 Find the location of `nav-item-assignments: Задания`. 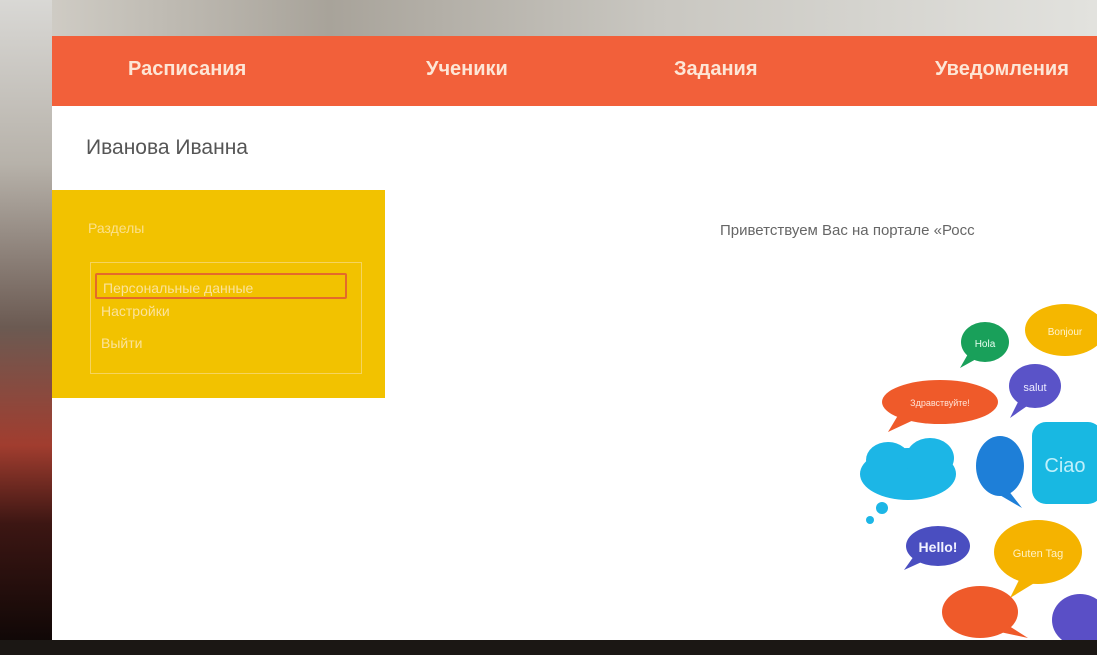

nav-item-assignments: Задания is located at coordinates (716, 69).